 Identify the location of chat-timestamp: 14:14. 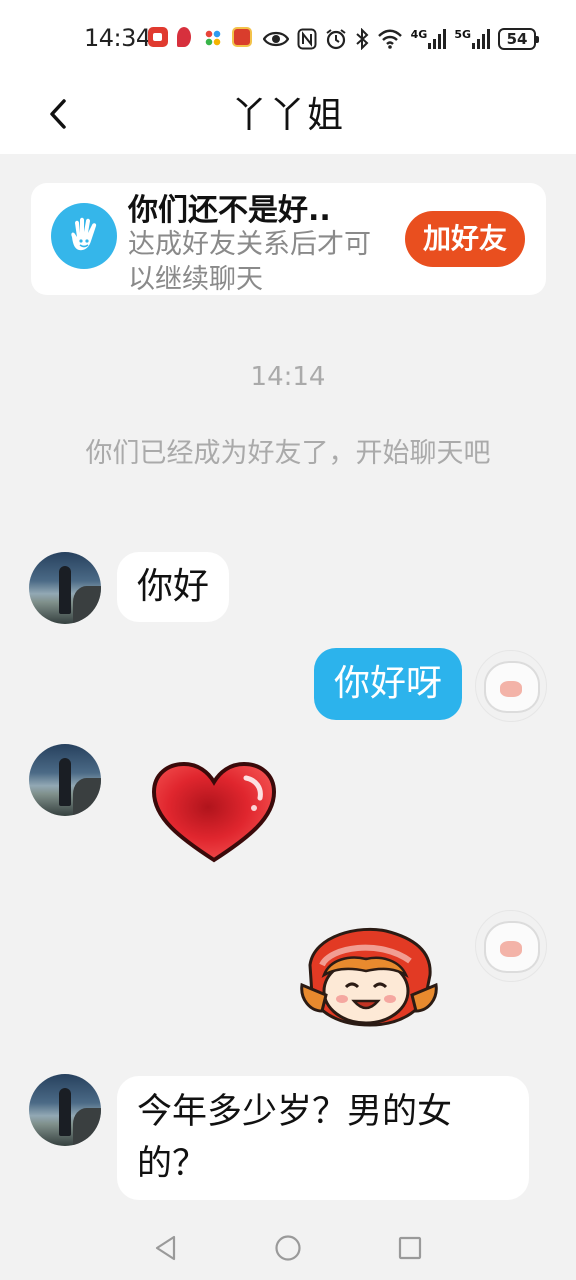
(288, 377).